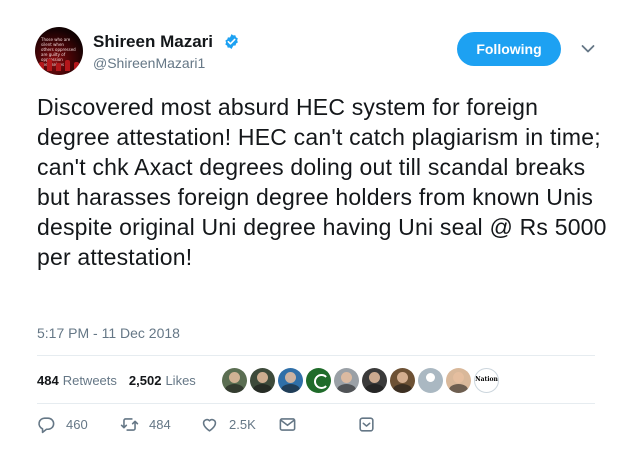 This screenshot has width=632, height=455. I want to click on tweet-timestamp: 5:17 PM - 11 Dec 2018, so click(108, 333).